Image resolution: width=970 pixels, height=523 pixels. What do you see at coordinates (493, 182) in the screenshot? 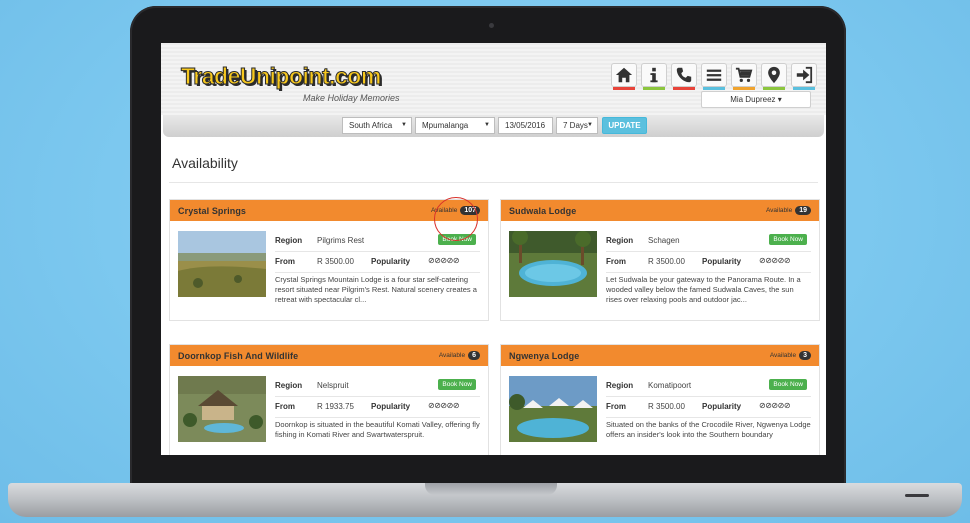
I see `title-divider` at bounding box center [493, 182].